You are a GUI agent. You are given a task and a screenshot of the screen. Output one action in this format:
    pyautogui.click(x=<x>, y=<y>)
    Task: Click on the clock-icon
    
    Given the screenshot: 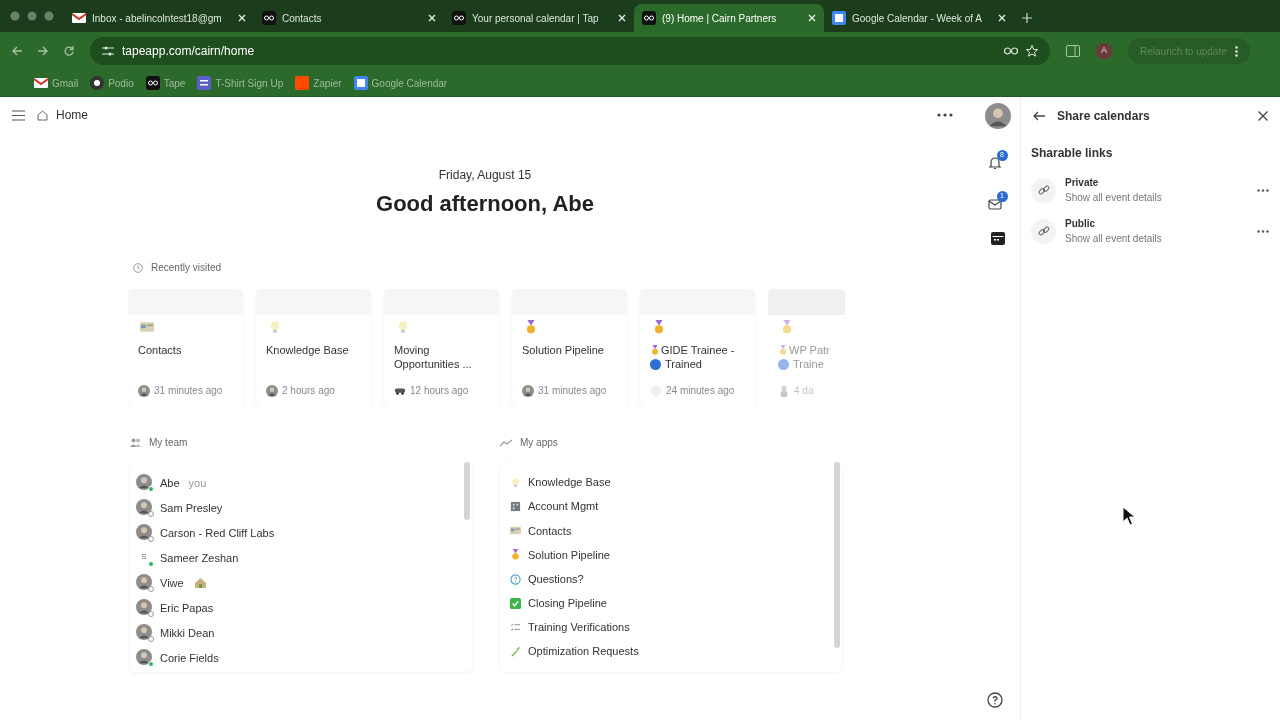 What is the action you would take?
    pyautogui.click(x=138, y=267)
    